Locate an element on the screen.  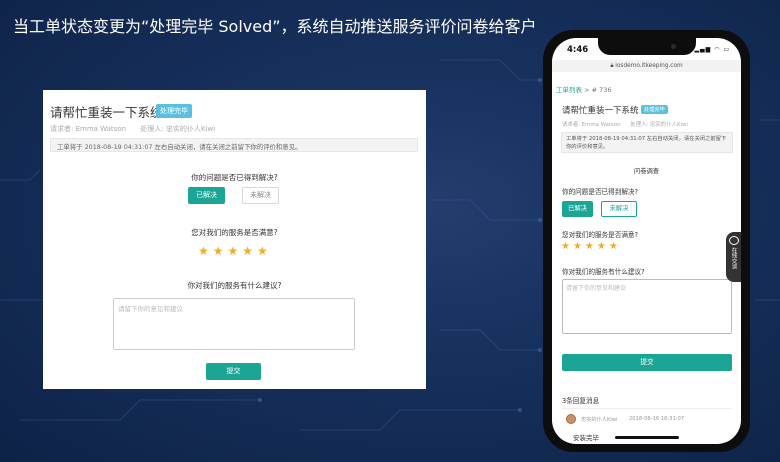
lock-icon: 🔒︎ is located at coordinates (612, 66).